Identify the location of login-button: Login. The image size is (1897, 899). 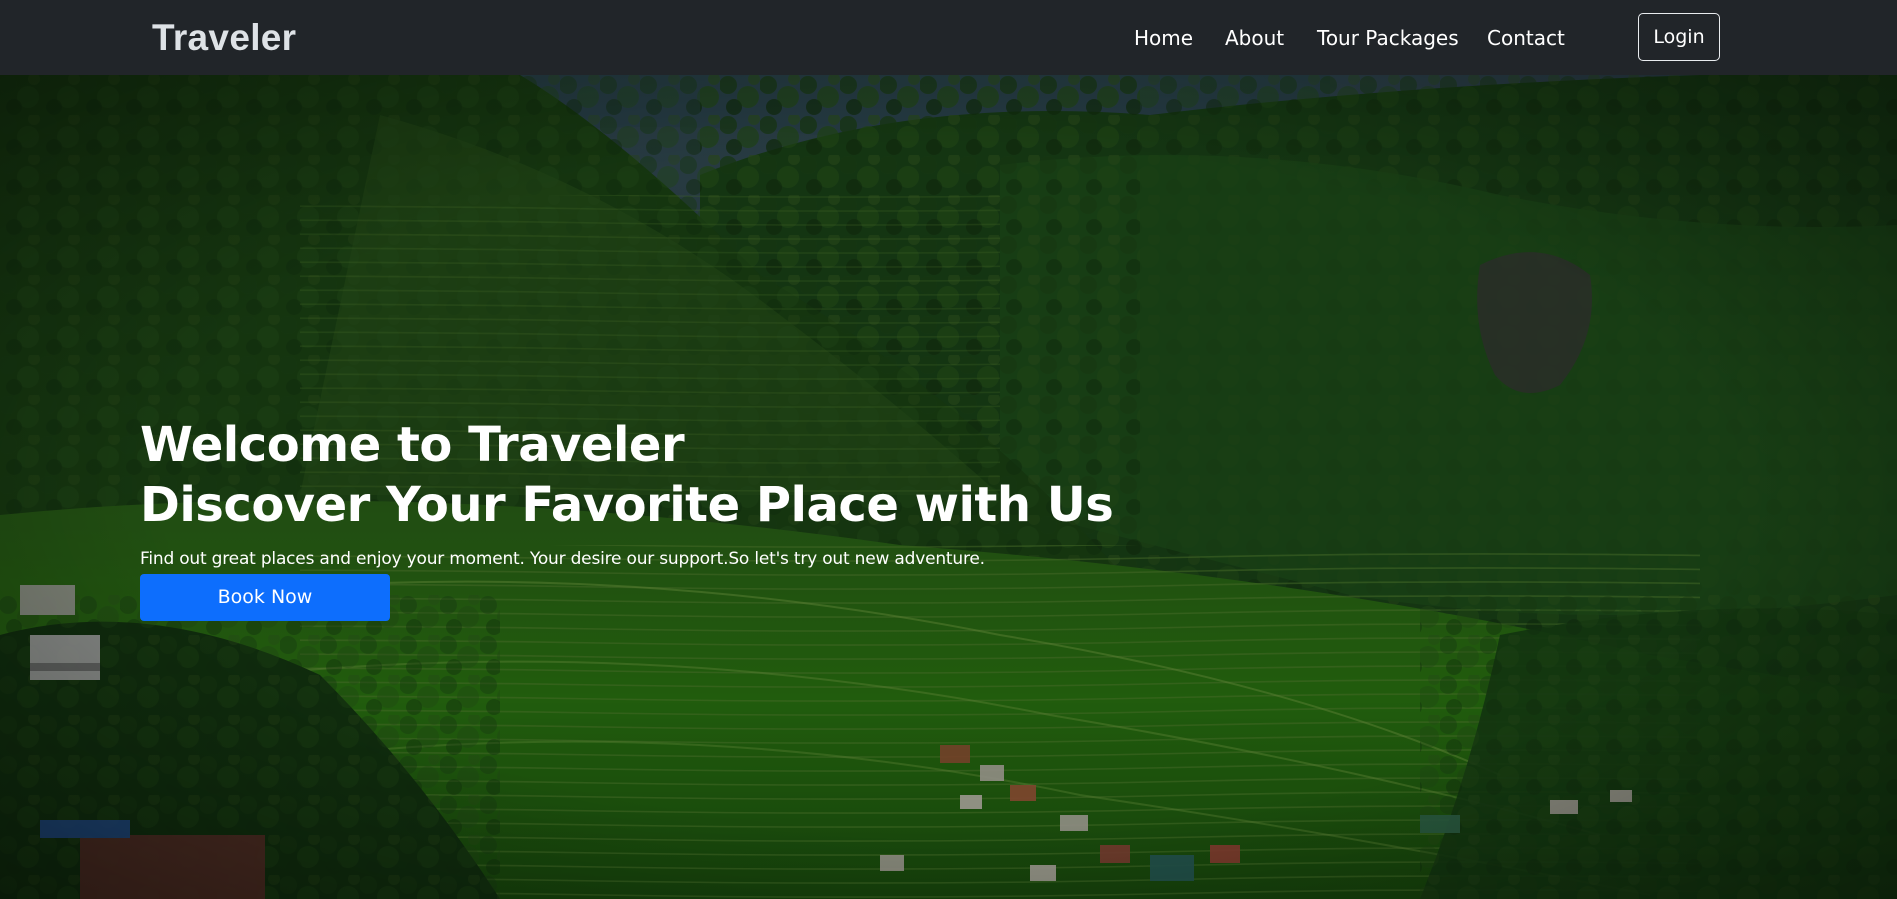
(1679, 37).